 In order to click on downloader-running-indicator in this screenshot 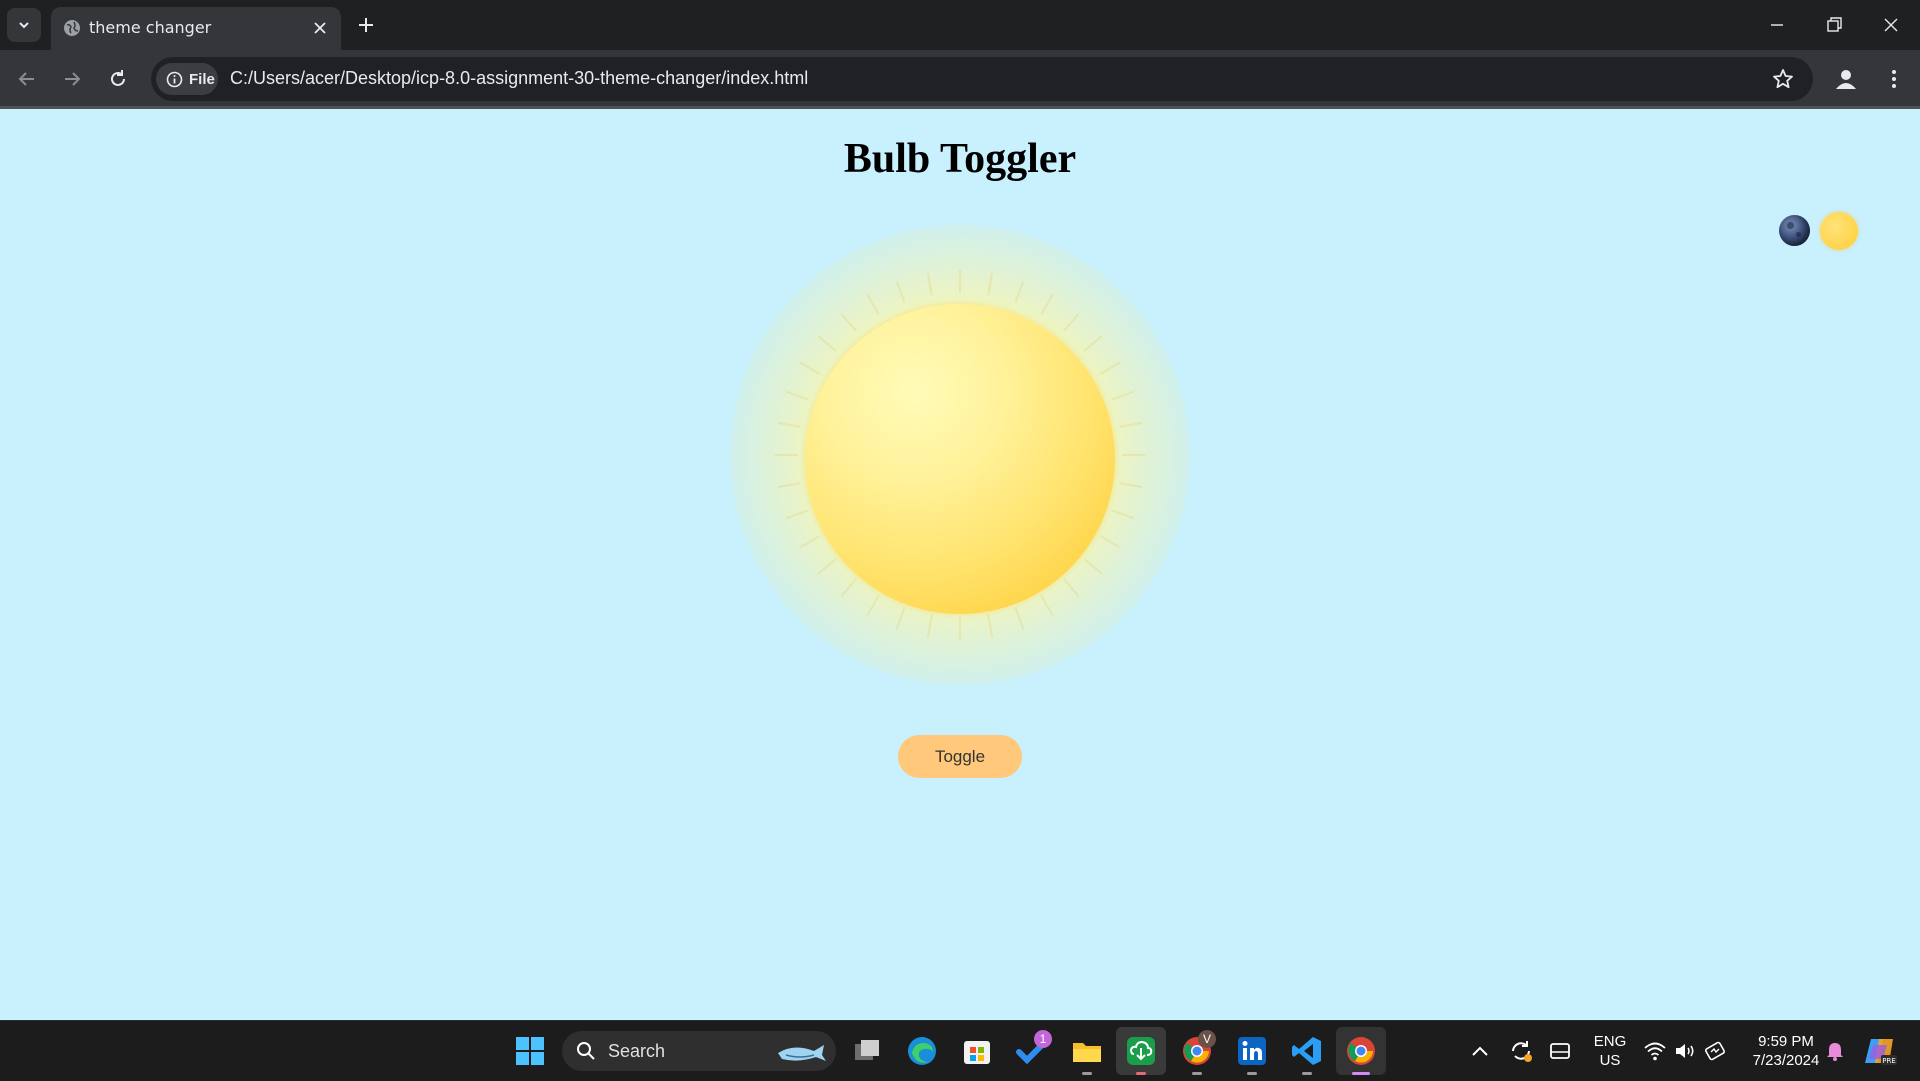, I will do `click(1141, 1073)`.